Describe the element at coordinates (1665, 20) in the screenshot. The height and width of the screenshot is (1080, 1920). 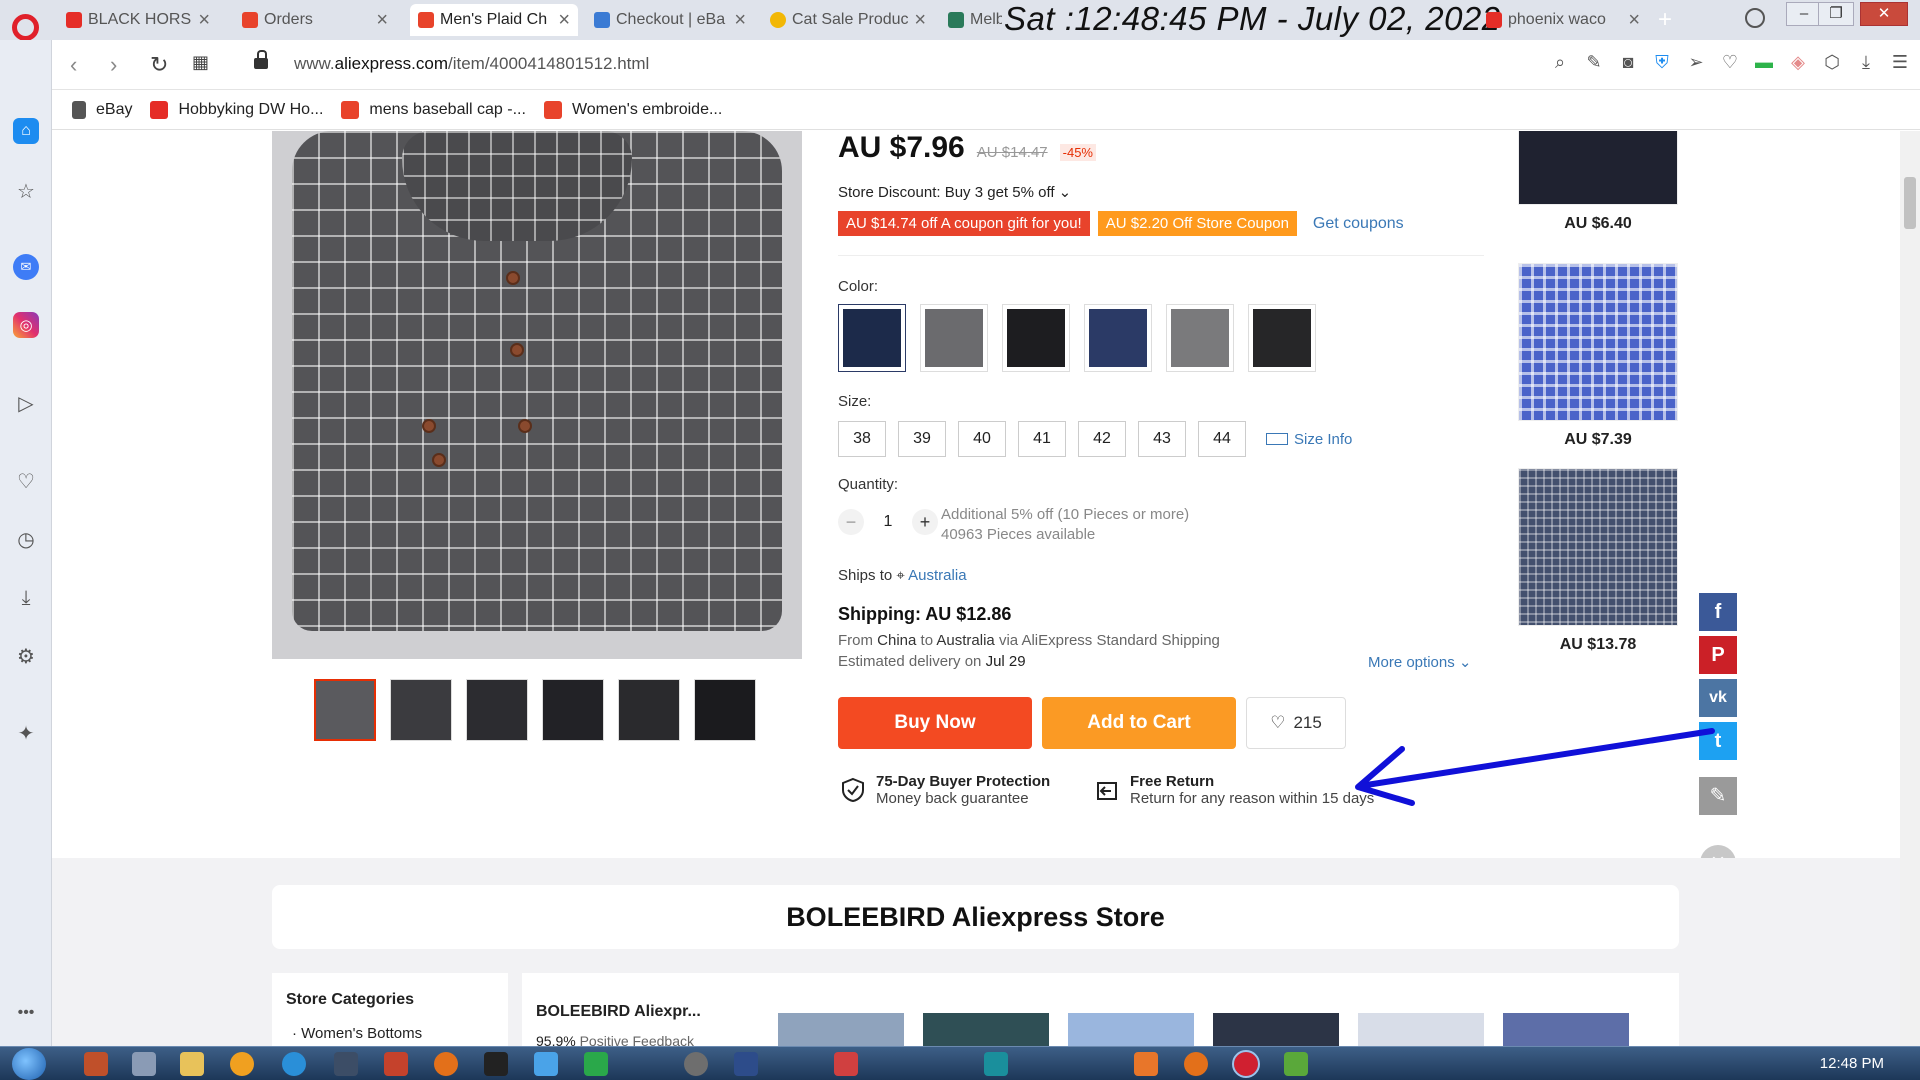
I see `new-tab-plus-icon: +` at that location.